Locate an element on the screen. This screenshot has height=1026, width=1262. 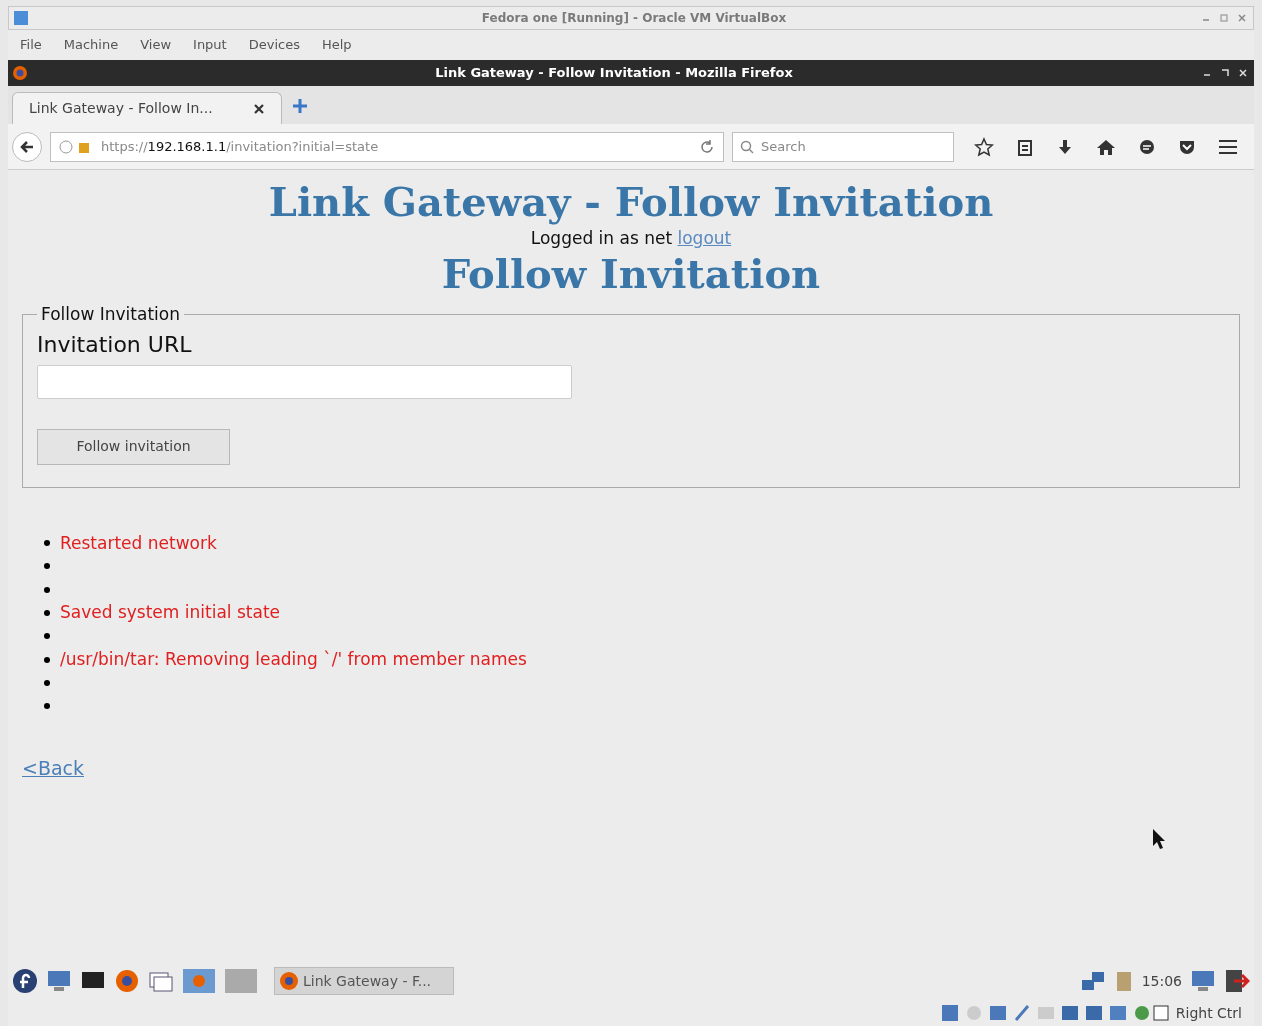
mouse-pointer-icon is located at coordinates (1159, 839).